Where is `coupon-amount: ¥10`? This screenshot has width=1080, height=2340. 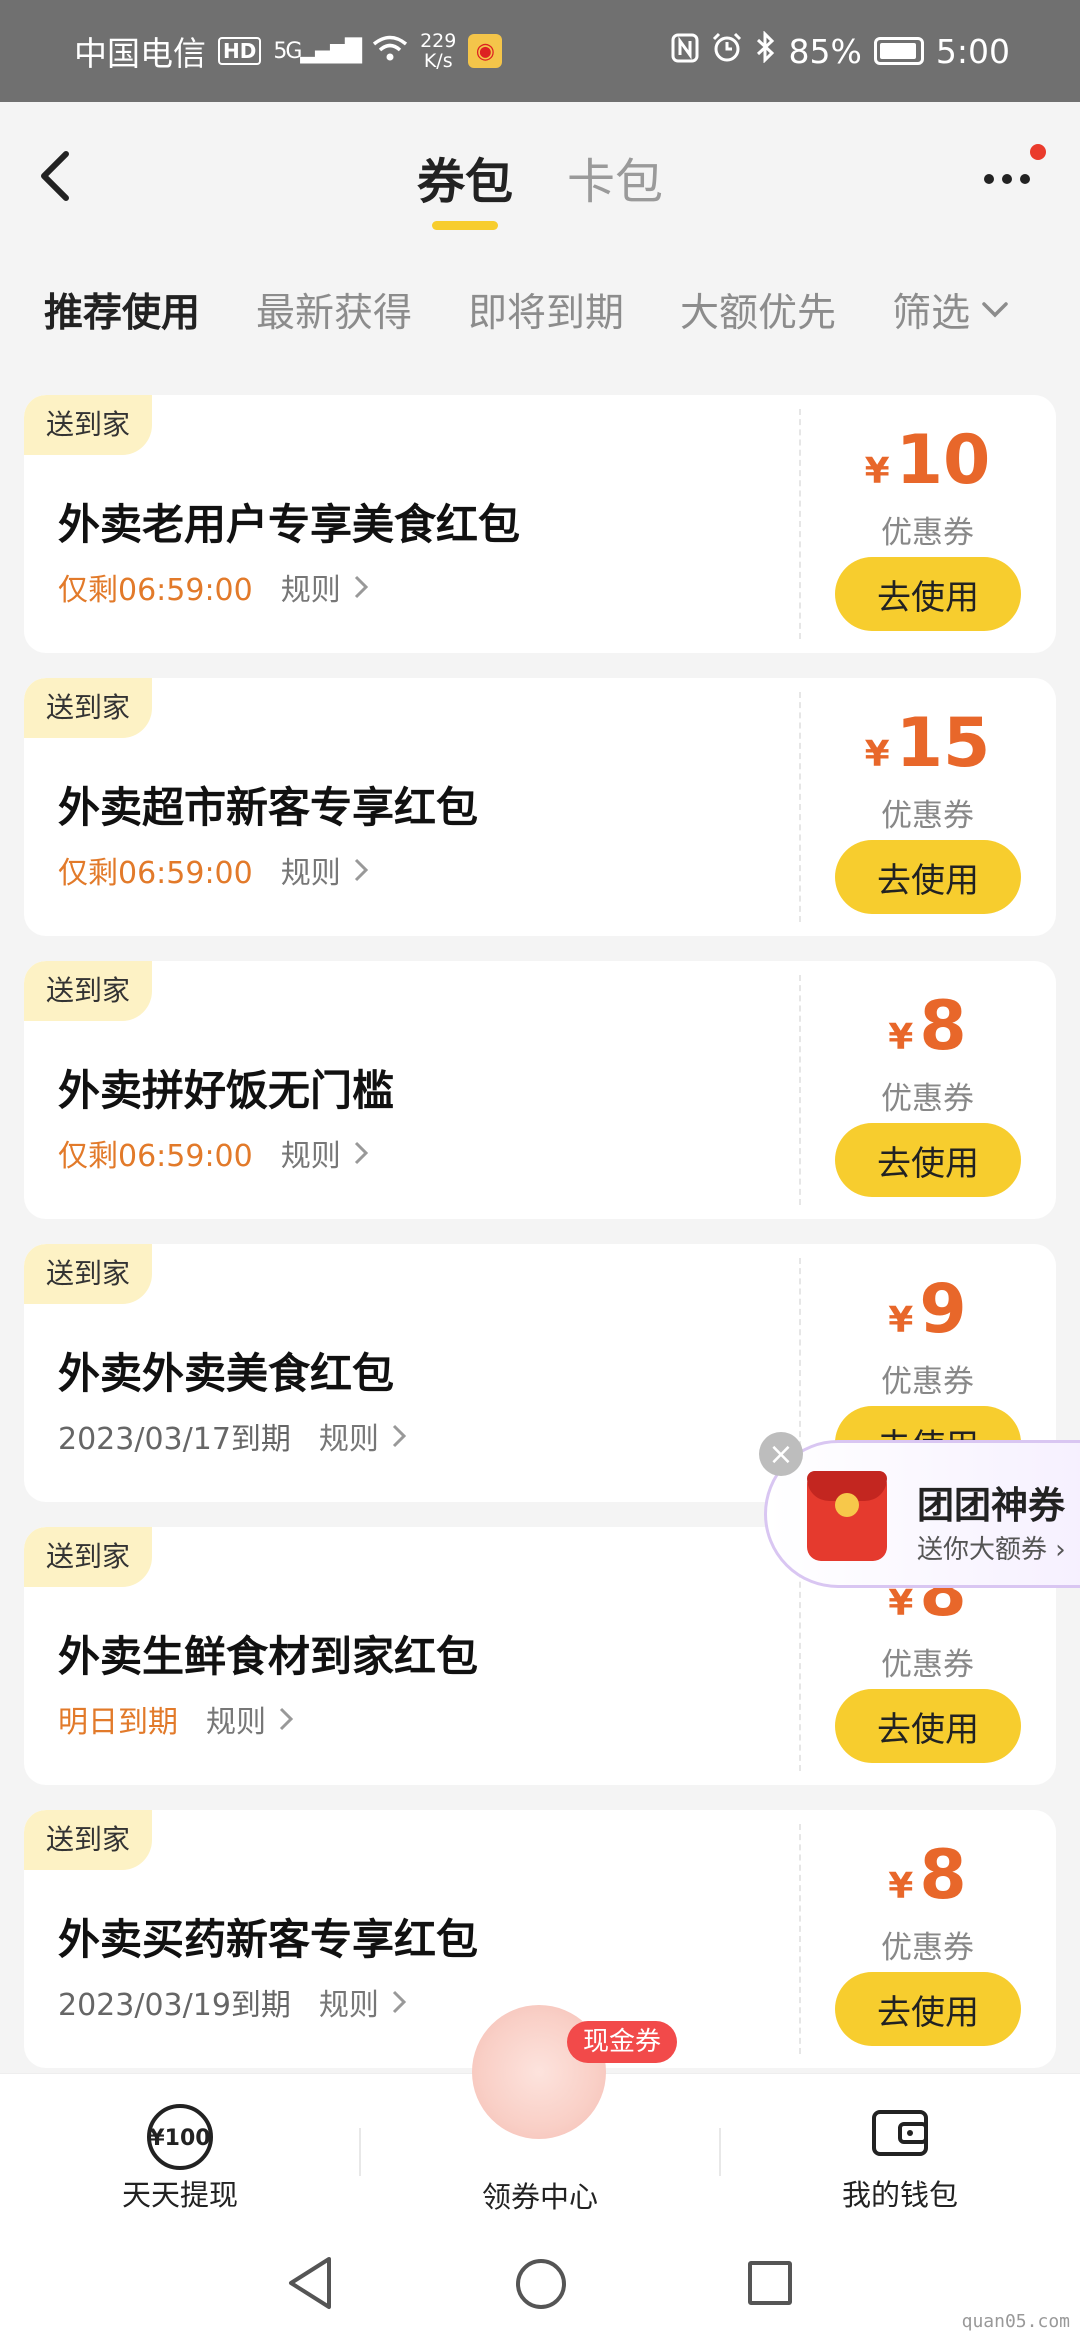
coupon-amount: ¥10 is located at coordinates (927, 460).